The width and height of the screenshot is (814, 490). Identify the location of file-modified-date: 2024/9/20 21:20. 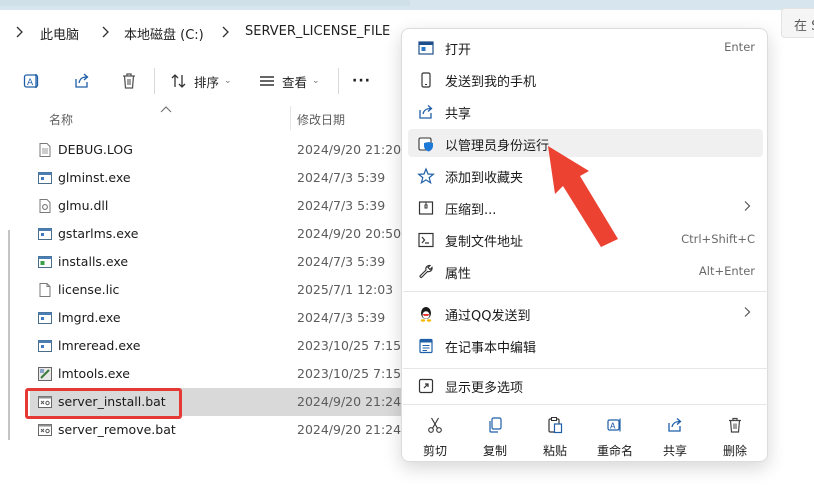
(349, 149).